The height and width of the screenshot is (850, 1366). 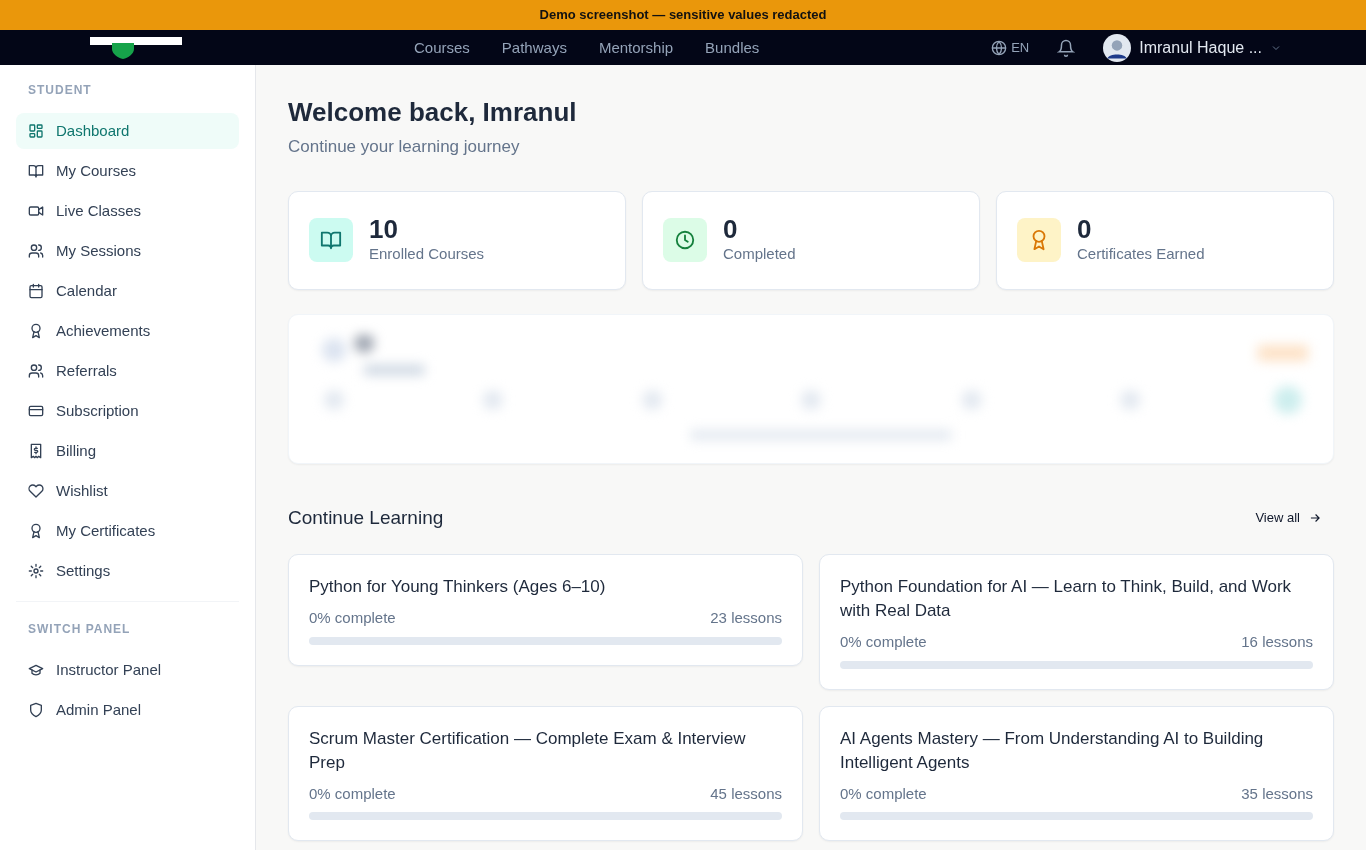 What do you see at coordinates (127, 371) in the screenshot?
I see `sidebar-item: Referrals` at bounding box center [127, 371].